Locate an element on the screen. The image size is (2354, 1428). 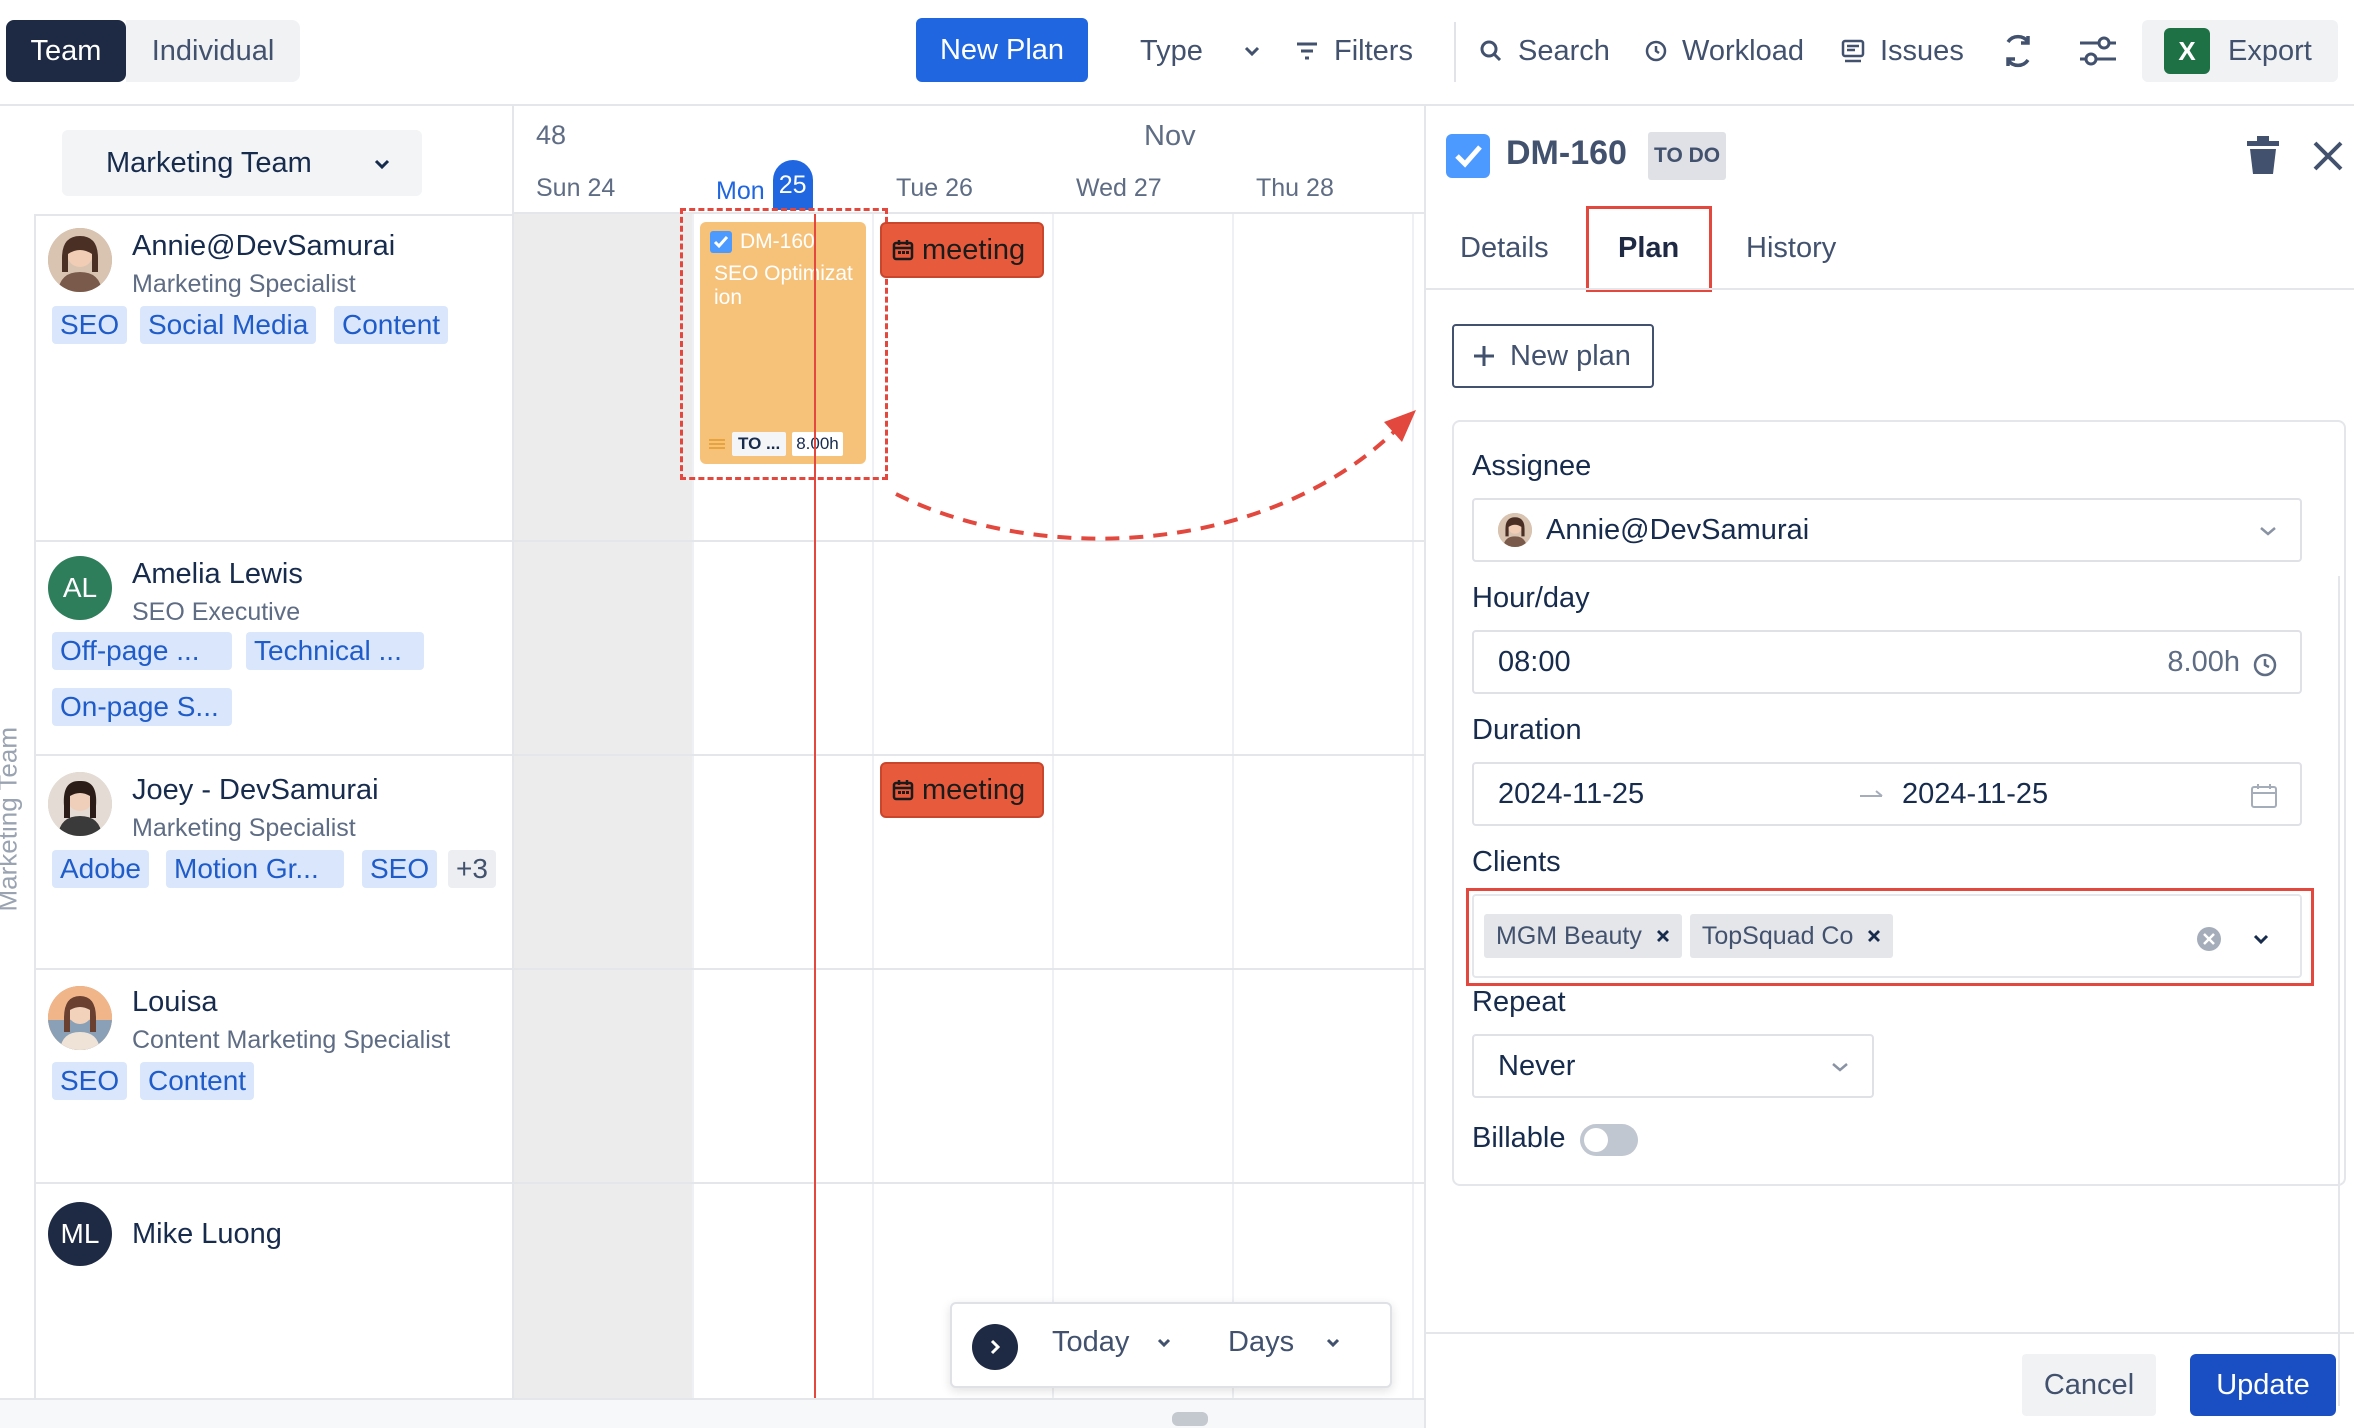
skill-tag: Adobe is located at coordinates (100, 869).